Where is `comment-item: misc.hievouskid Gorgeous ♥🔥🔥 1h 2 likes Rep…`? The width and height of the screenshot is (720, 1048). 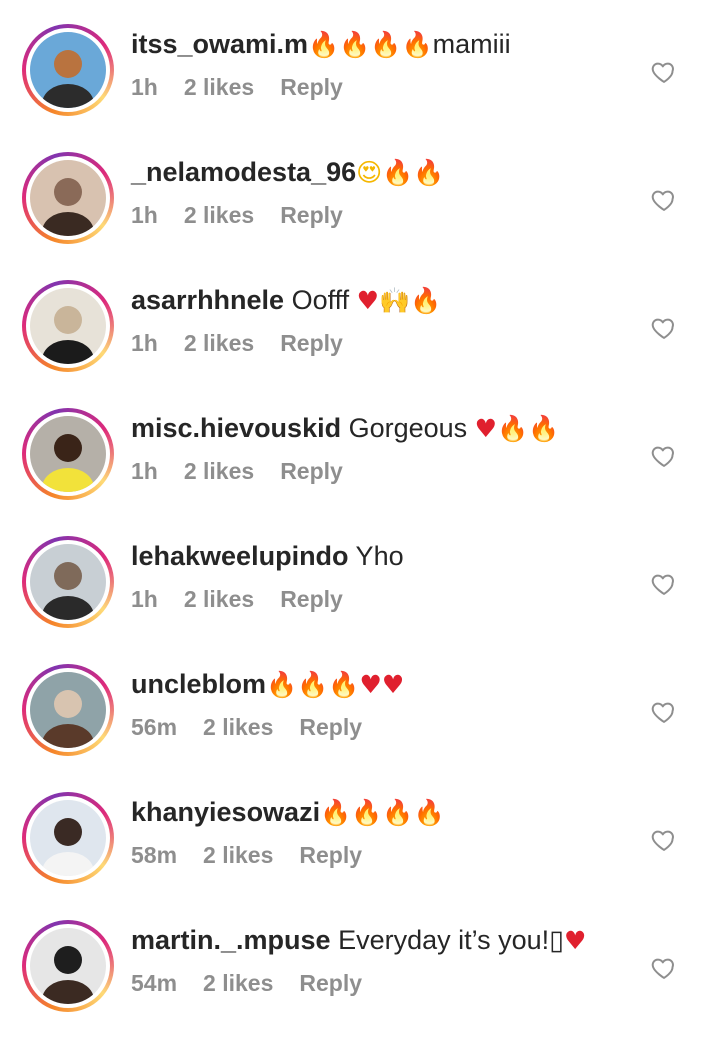 comment-item: misc.hievouskid Gorgeous ♥🔥🔥 1h 2 likes Rep… is located at coordinates (360, 472).